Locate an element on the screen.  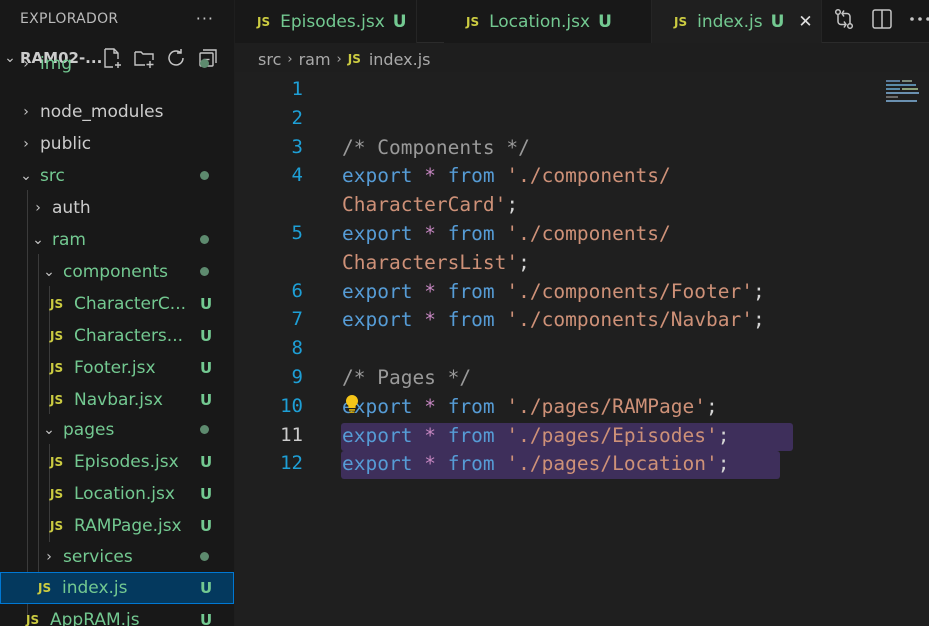
tree-label: Location.jsx is located at coordinates (124, 494).